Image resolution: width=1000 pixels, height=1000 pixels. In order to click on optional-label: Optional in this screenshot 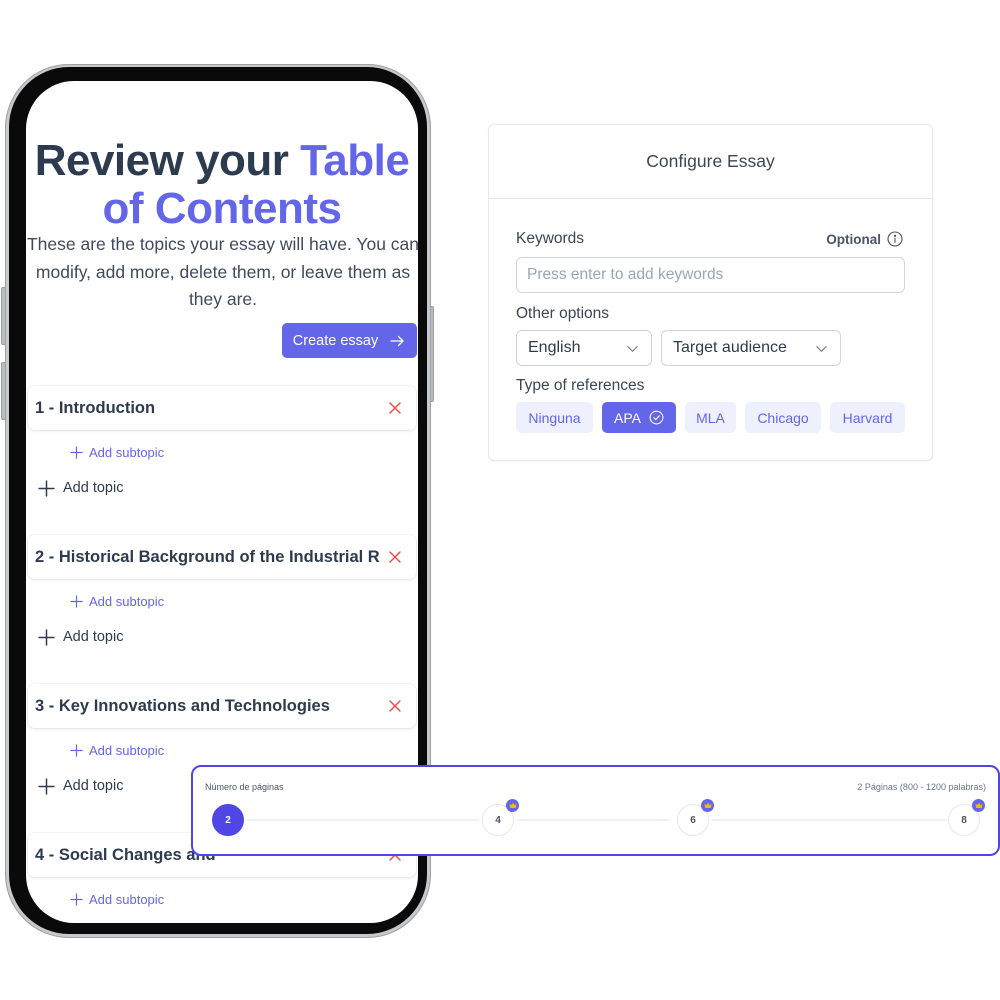, I will do `click(853, 239)`.